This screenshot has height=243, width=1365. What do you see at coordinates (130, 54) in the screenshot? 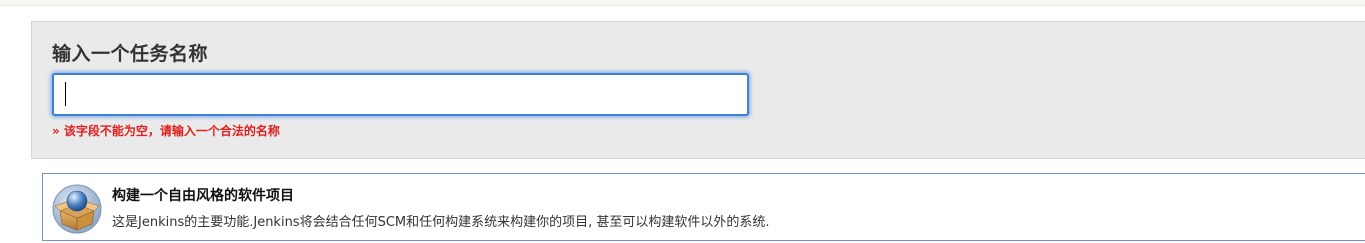
I see `item-name-heading: 输入一个任务名称` at bounding box center [130, 54].